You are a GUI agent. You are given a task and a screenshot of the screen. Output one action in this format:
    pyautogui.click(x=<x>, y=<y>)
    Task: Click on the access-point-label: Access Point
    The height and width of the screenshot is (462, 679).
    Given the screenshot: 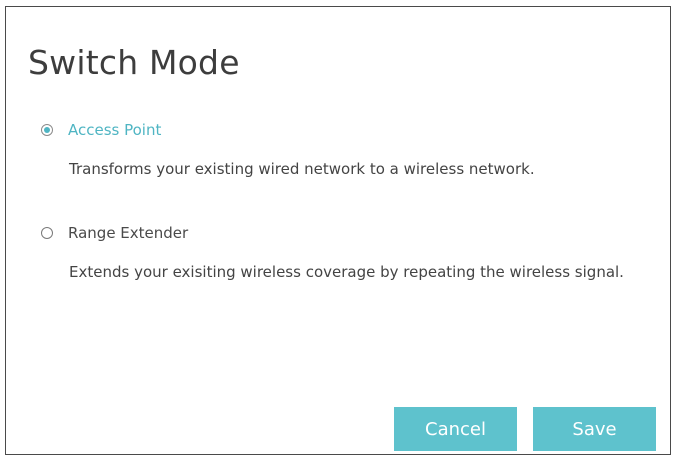 What is the action you would take?
    pyautogui.click(x=114, y=130)
    